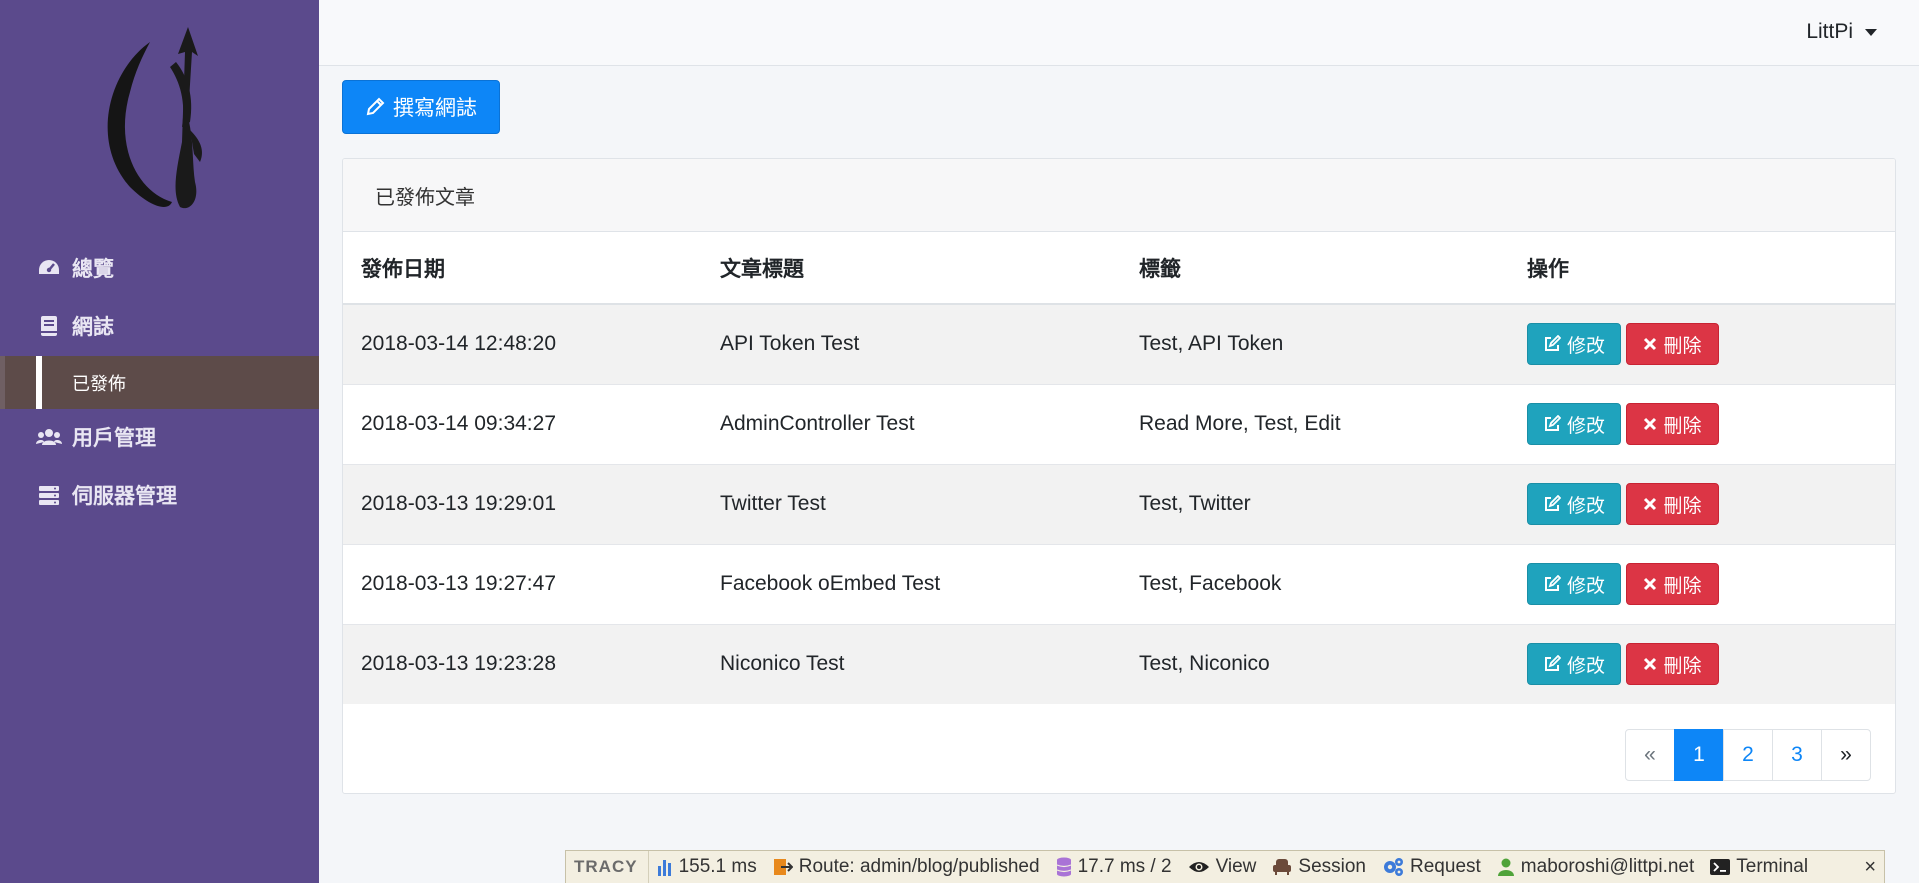 Image resolution: width=1919 pixels, height=883 pixels. I want to click on tracy-terminal-label: Terminal, so click(1772, 866).